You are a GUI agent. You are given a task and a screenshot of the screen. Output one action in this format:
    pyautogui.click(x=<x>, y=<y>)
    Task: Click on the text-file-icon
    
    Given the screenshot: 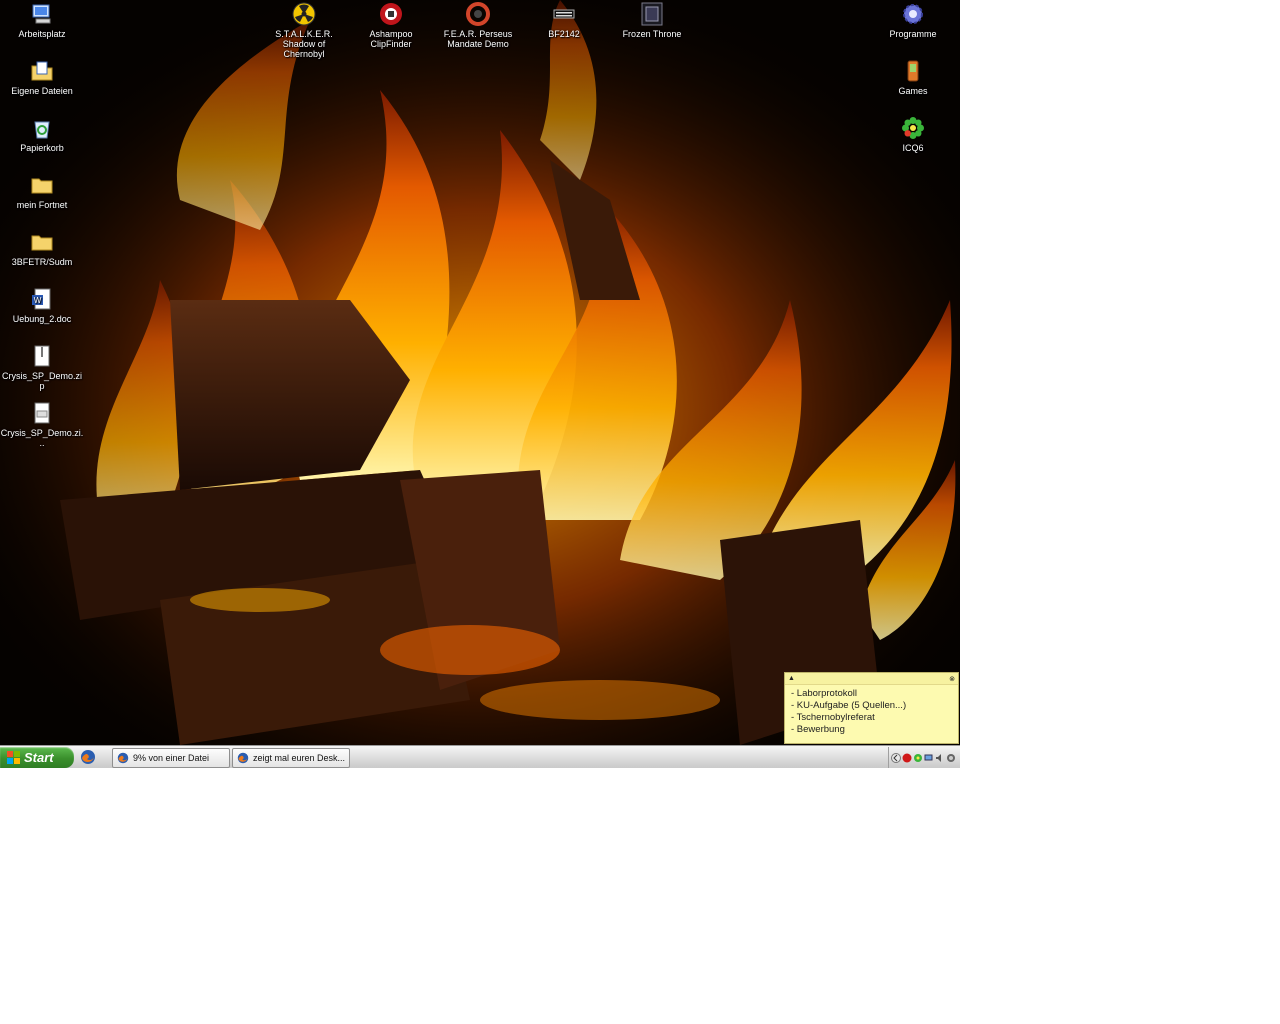 What is the action you would take?
    pyautogui.click(x=42, y=413)
    